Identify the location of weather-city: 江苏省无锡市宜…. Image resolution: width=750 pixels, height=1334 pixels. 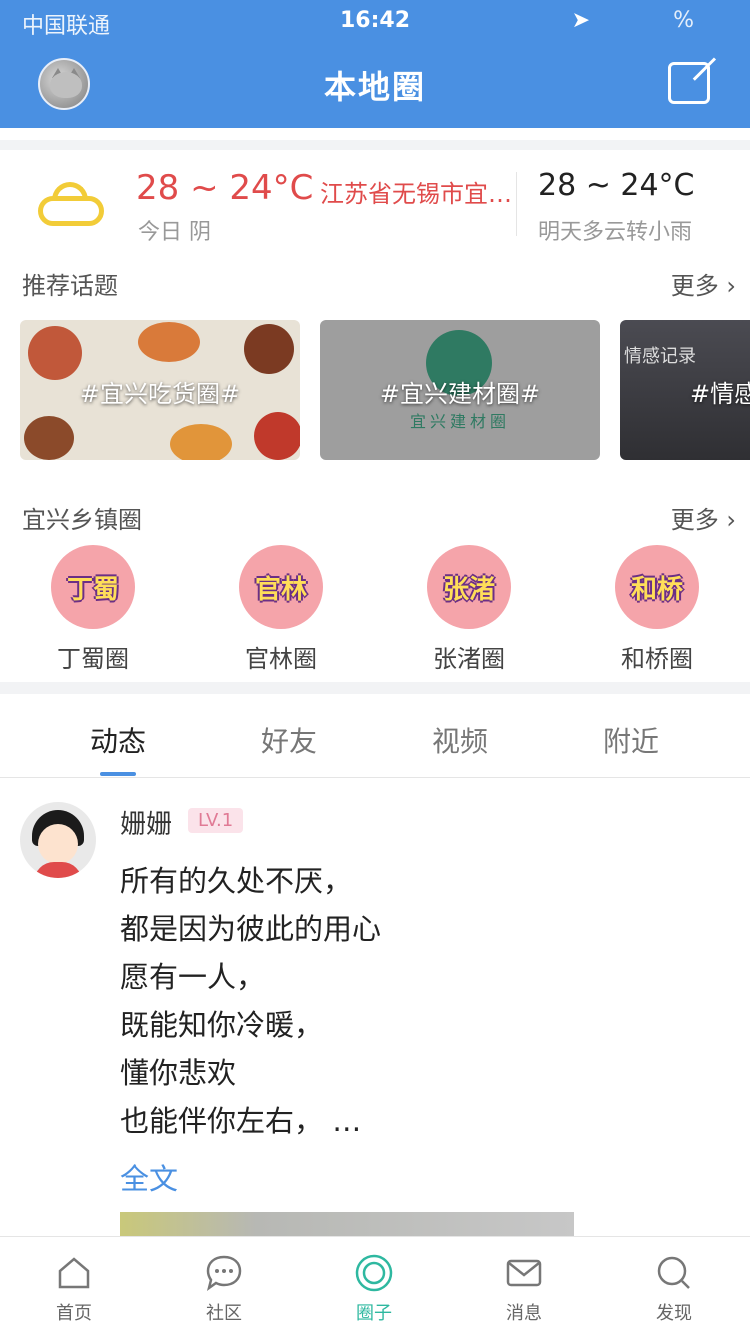
(416, 194).